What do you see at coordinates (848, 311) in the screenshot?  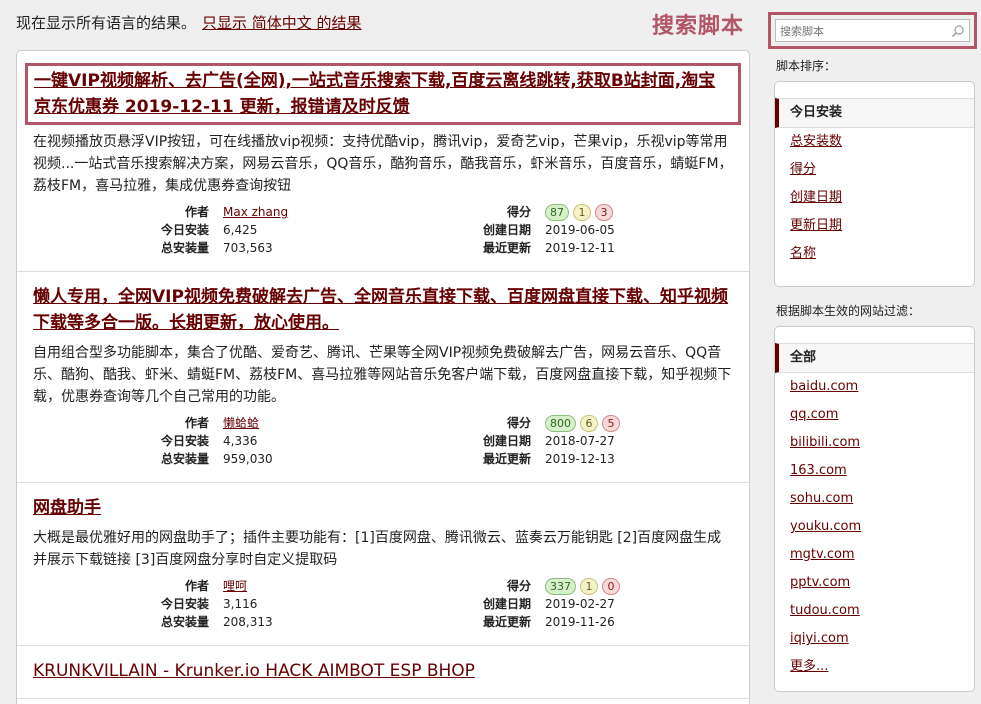 I see `site-filter-label: 根据脚本生效的网站过滤：` at bounding box center [848, 311].